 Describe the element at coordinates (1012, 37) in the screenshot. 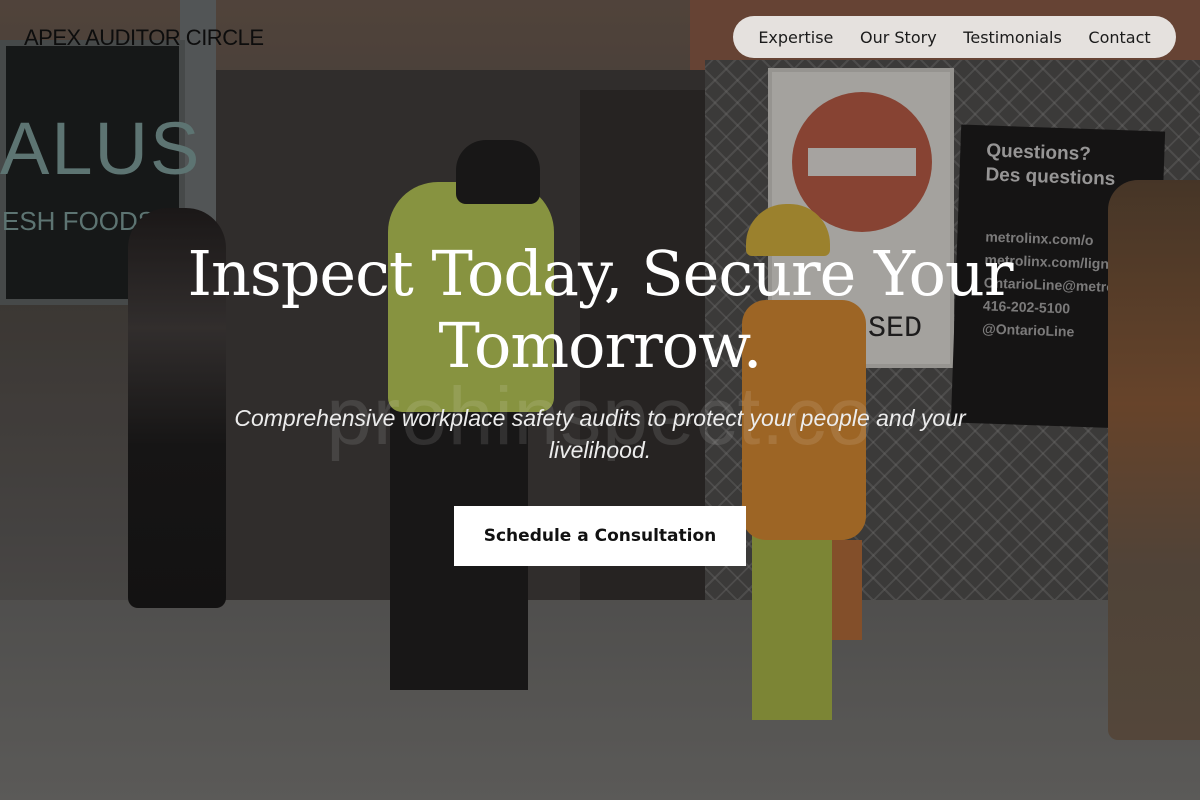

I see `nav-link-testimonials: Testimonials` at that location.